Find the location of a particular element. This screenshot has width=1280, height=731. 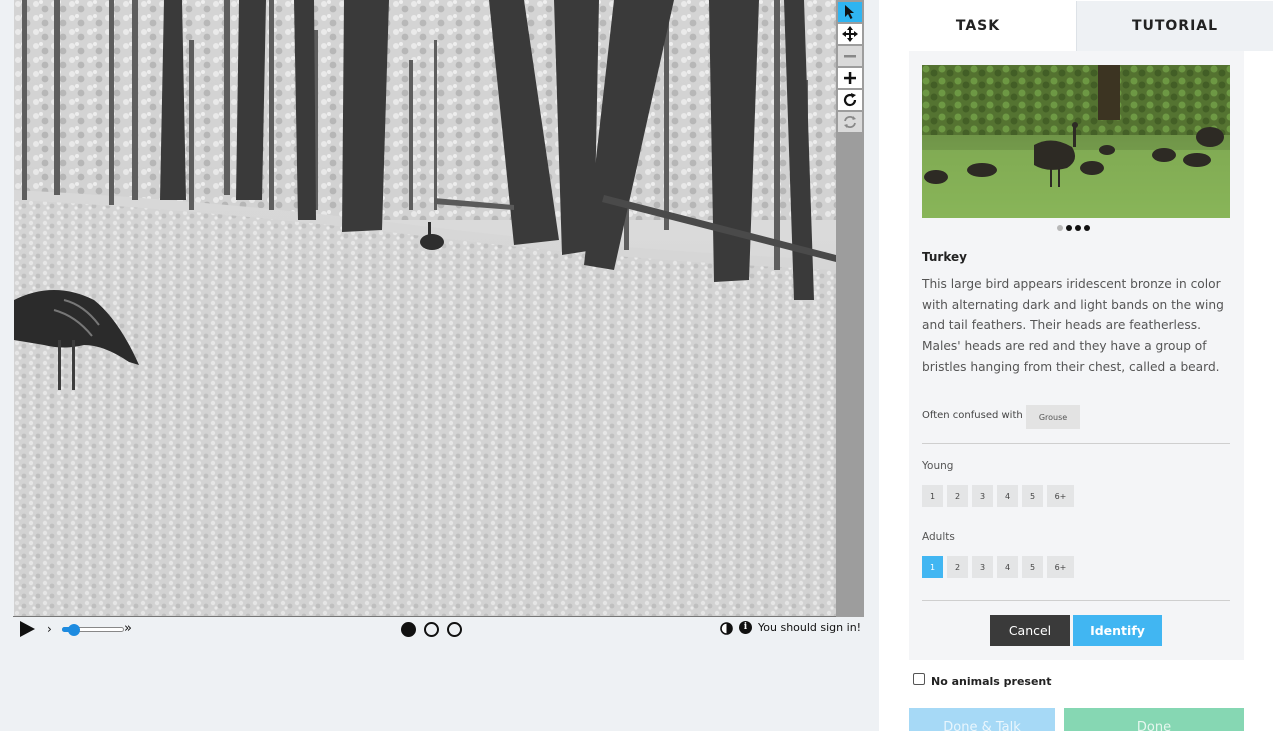

fast-forward-button: » is located at coordinates (128, 628).